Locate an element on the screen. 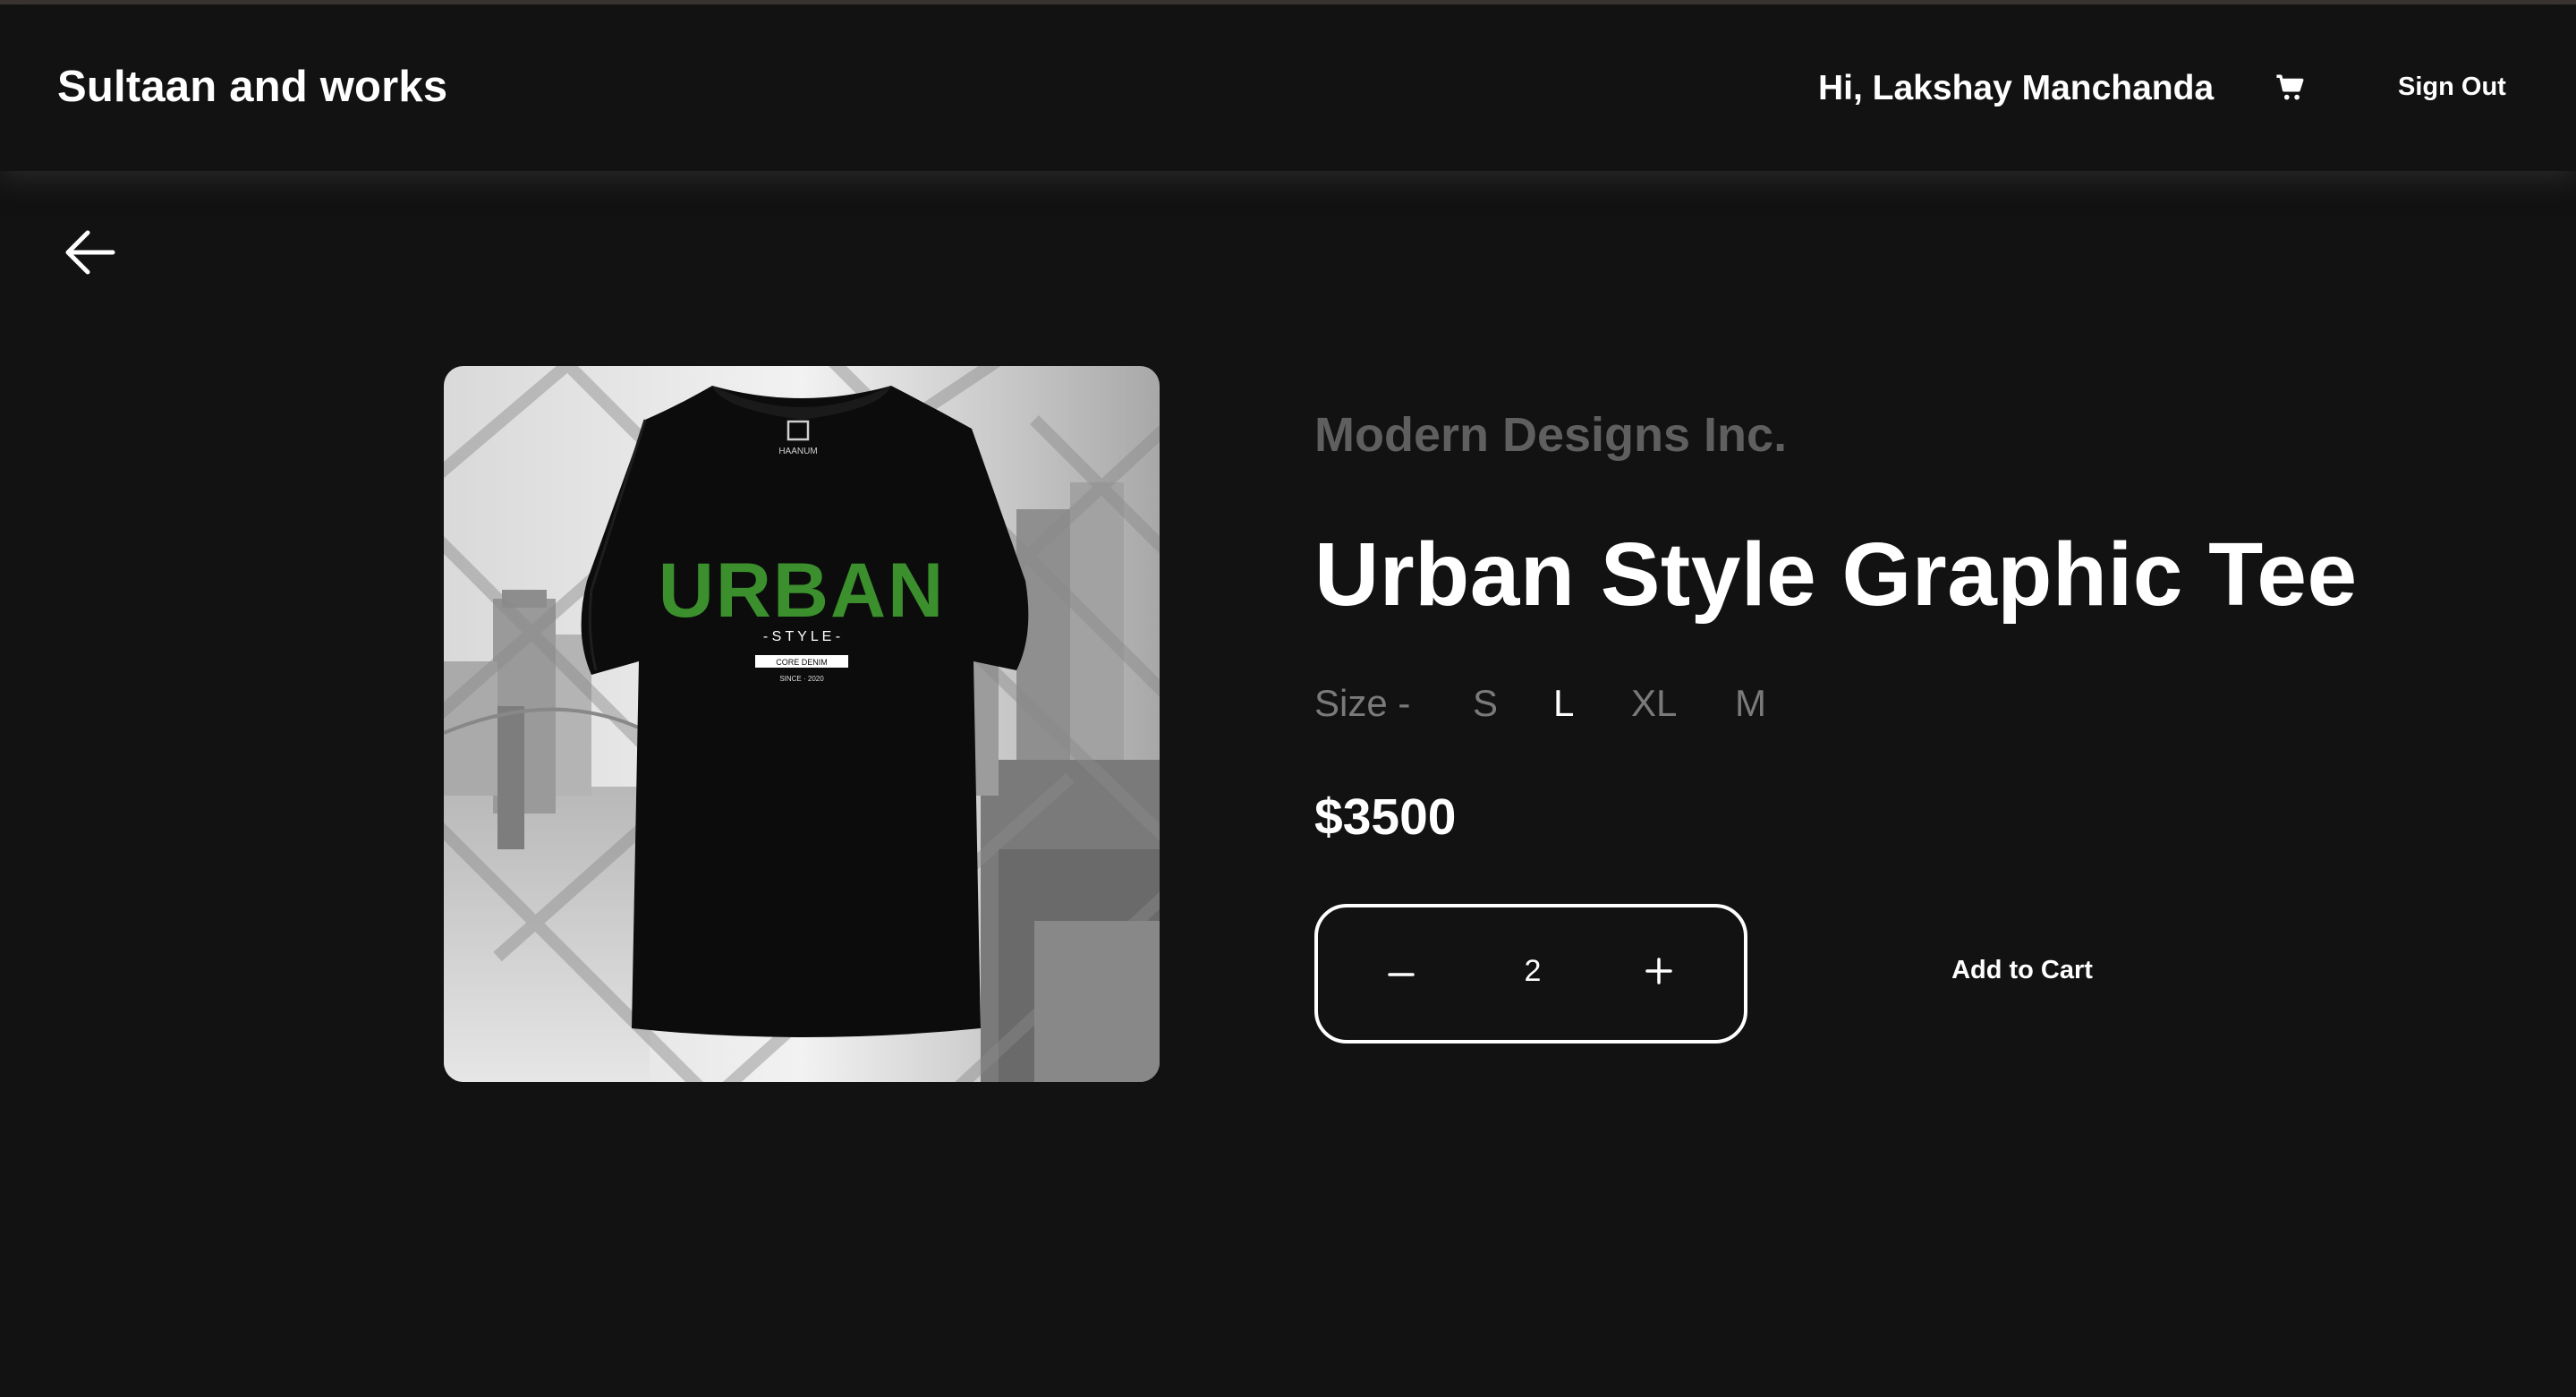 Image resolution: width=2576 pixels, height=1397 pixels. tshirt-print-main: URBAN is located at coordinates (802, 591).